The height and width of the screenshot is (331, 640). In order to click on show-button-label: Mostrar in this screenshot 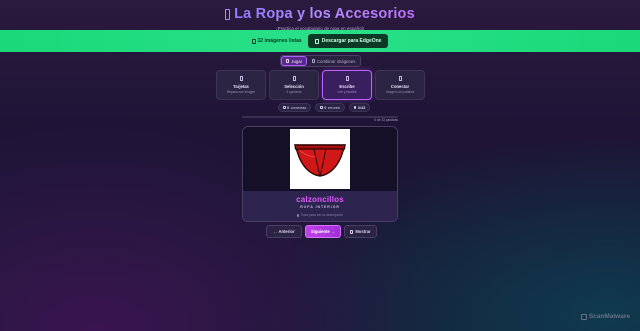, I will do `click(363, 231)`.